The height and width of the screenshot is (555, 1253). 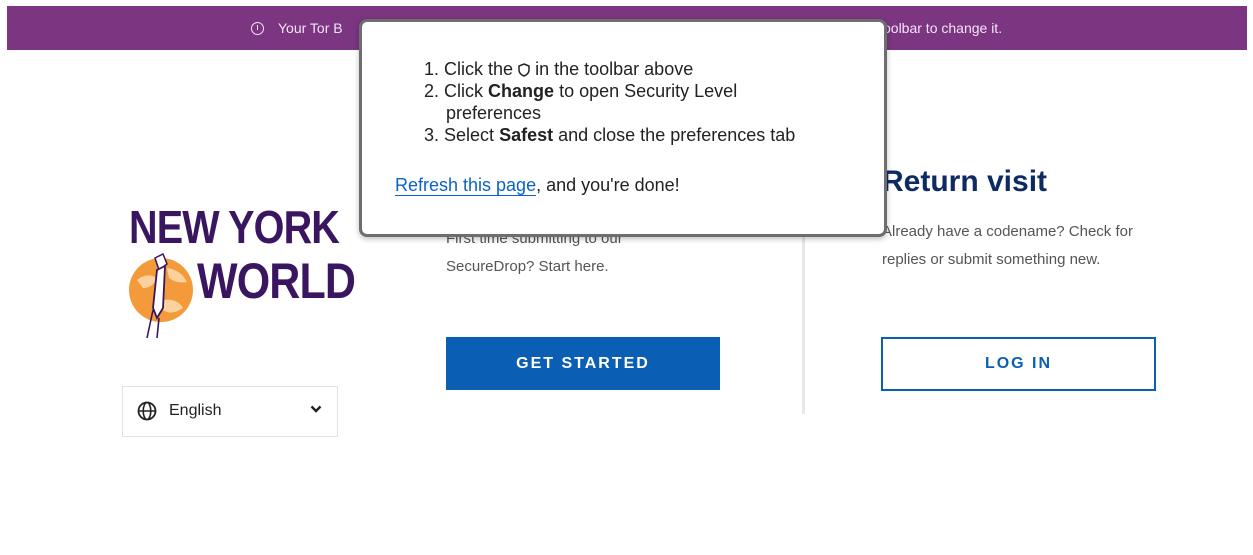 What do you see at coordinates (1007, 231) in the screenshot?
I see `return-desc-line1: Already have a codename? Check for` at bounding box center [1007, 231].